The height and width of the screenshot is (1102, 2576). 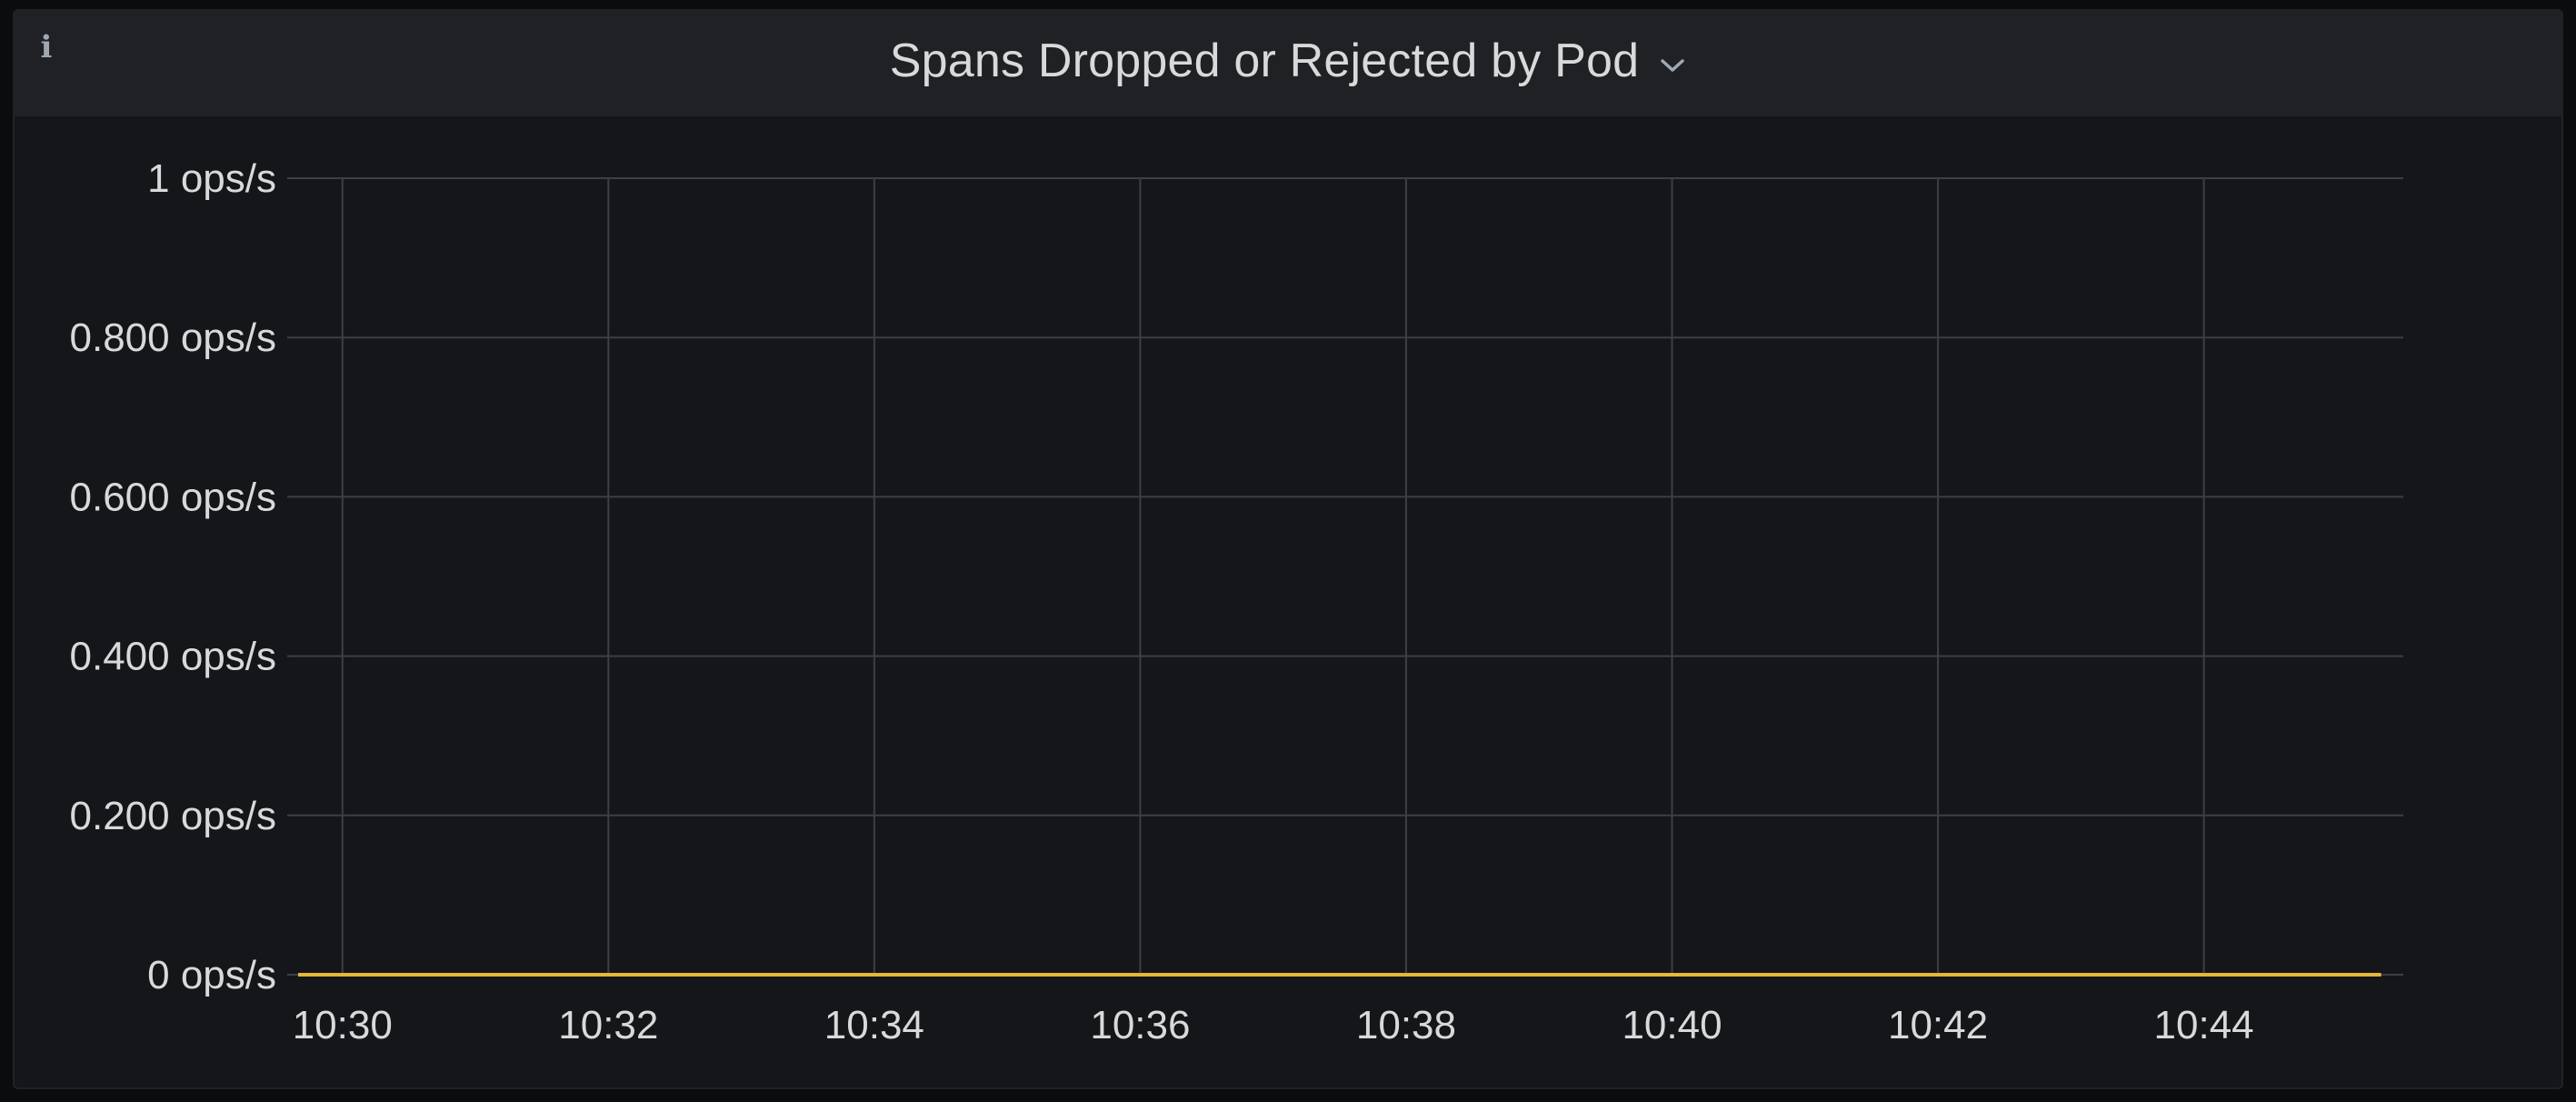 I want to click on y-tick-label: 0.400 ops/s, so click(x=173, y=657).